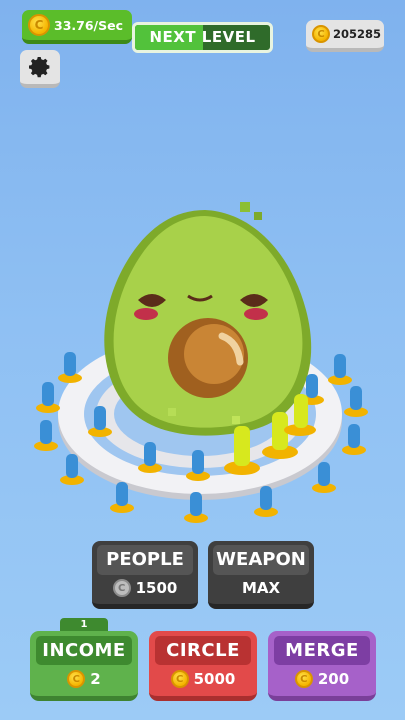  What do you see at coordinates (333, 679) in the screenshot?
I see `merge-cost: 200` at bounding box center [333, 679].